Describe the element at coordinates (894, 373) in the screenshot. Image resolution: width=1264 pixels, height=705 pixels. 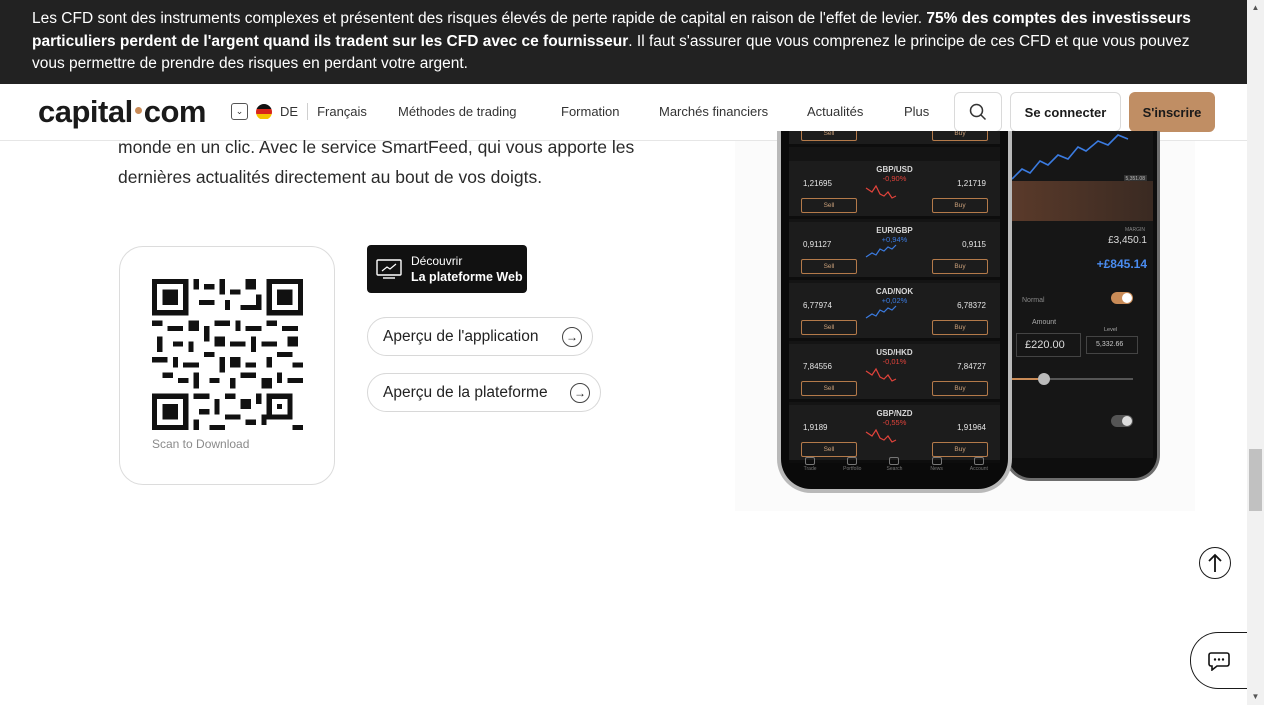
I see `instrument-row: USD/HKD 7,84556 -0,01% 7,84727 Sell Buy` at that location.